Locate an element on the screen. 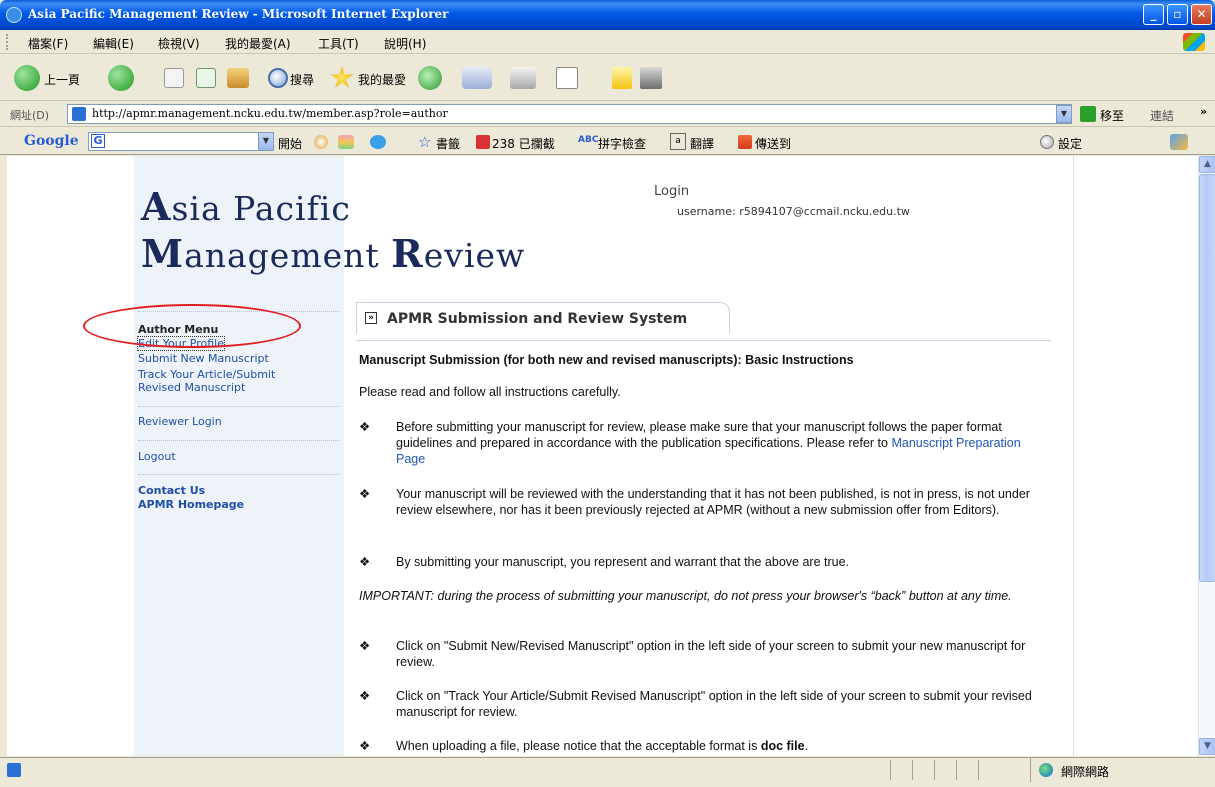 This screenshot has height=787, width=1215. forward-arrow-icon is located at coordinates (121, 78).